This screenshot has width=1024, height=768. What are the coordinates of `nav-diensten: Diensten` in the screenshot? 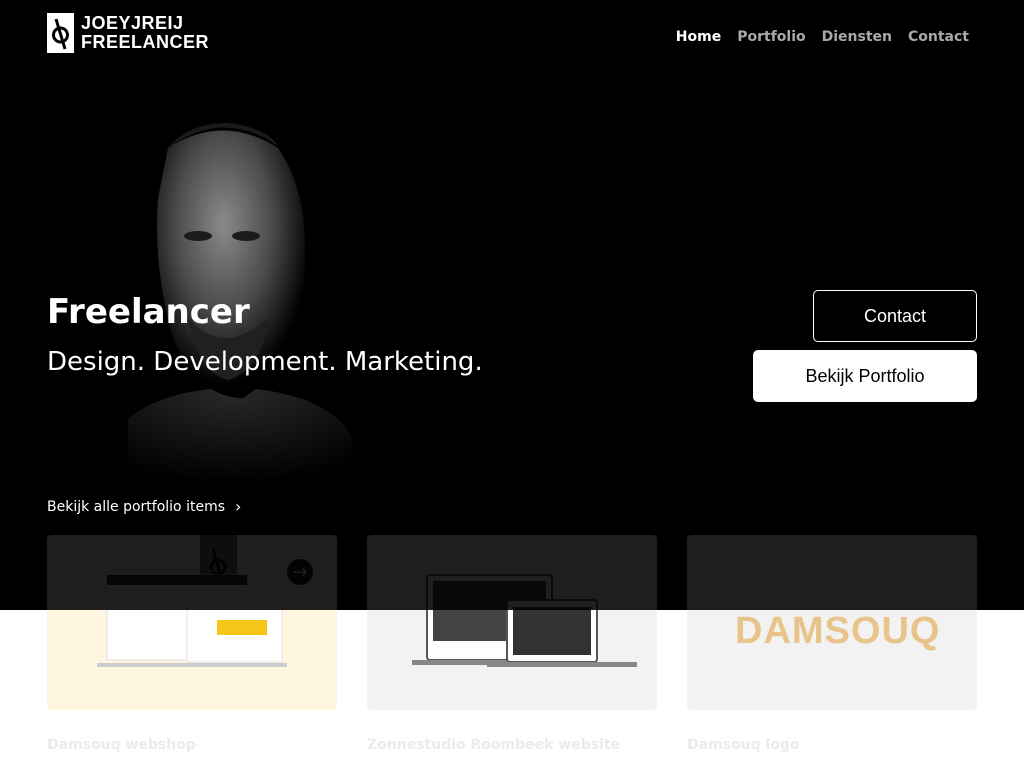 It's located at (857, 37).